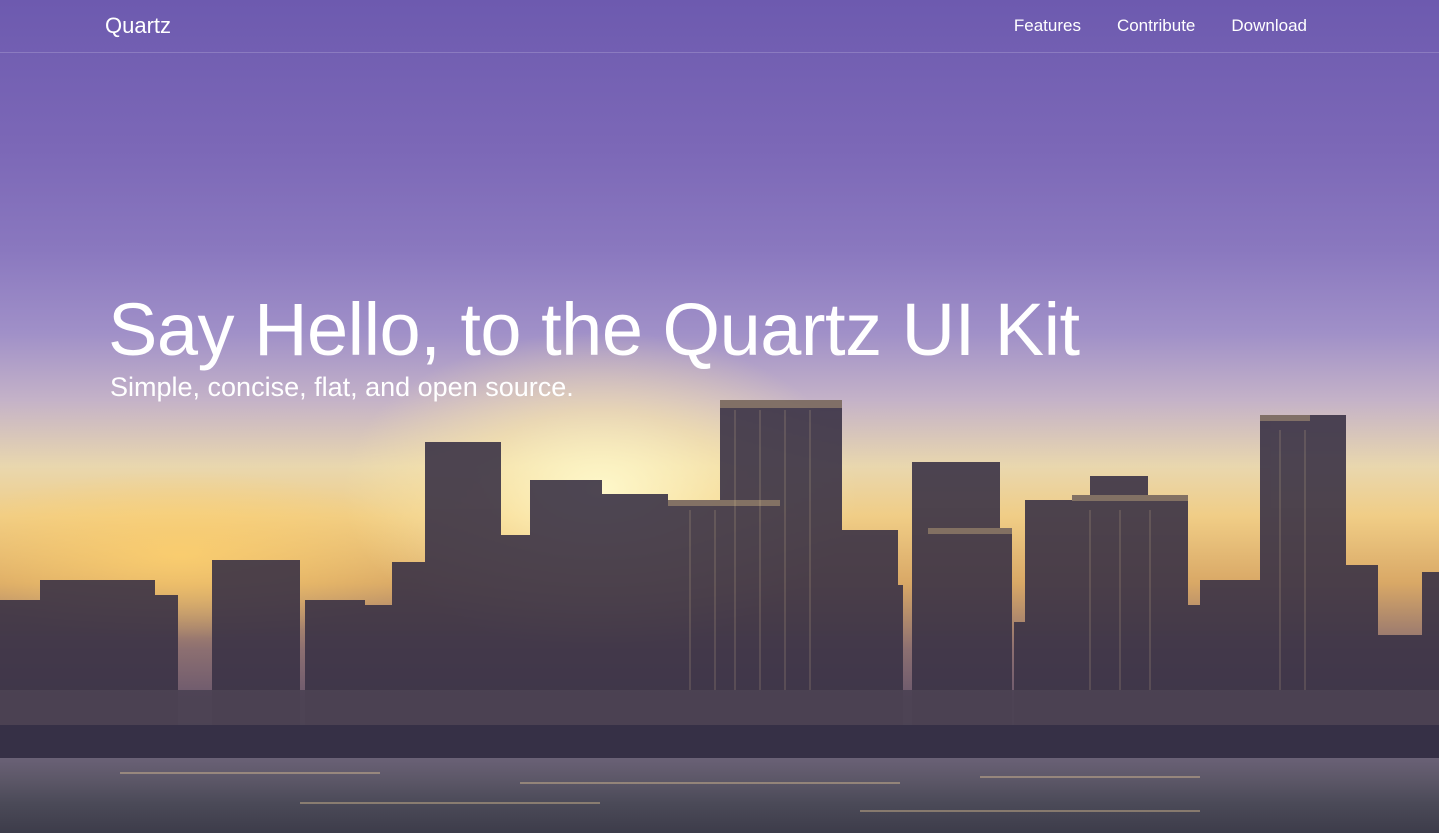  What do you see at coordinates (719, 795) in the screenshot?
I see `bay-water` at bounding box center [719, 795].